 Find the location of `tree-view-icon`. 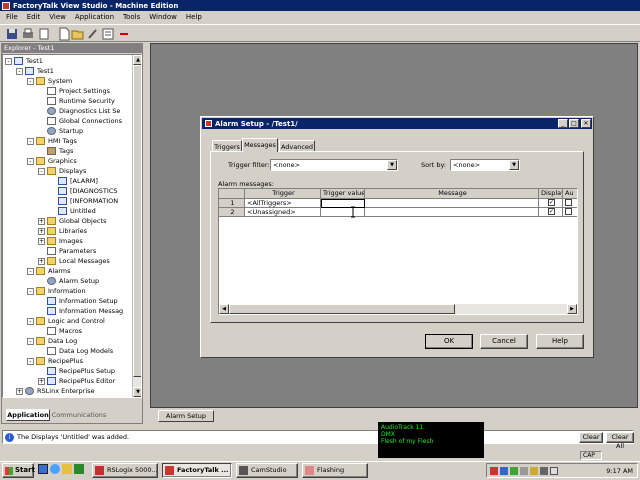

tree-view-icon is located at coordinates (108, 34).